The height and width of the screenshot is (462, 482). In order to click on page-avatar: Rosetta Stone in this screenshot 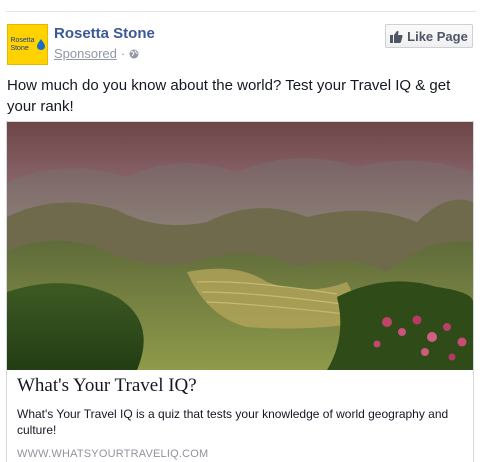, I will do `click(27, 44)`.